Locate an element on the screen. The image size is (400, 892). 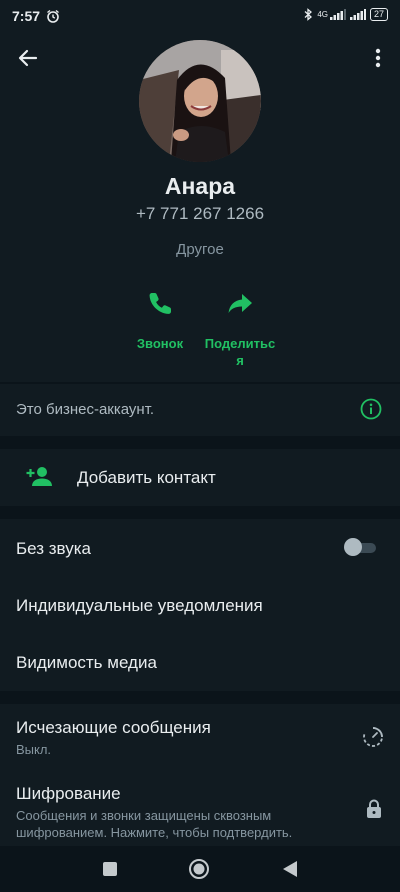
system-nav-bar is located at coordinates (200, 869).